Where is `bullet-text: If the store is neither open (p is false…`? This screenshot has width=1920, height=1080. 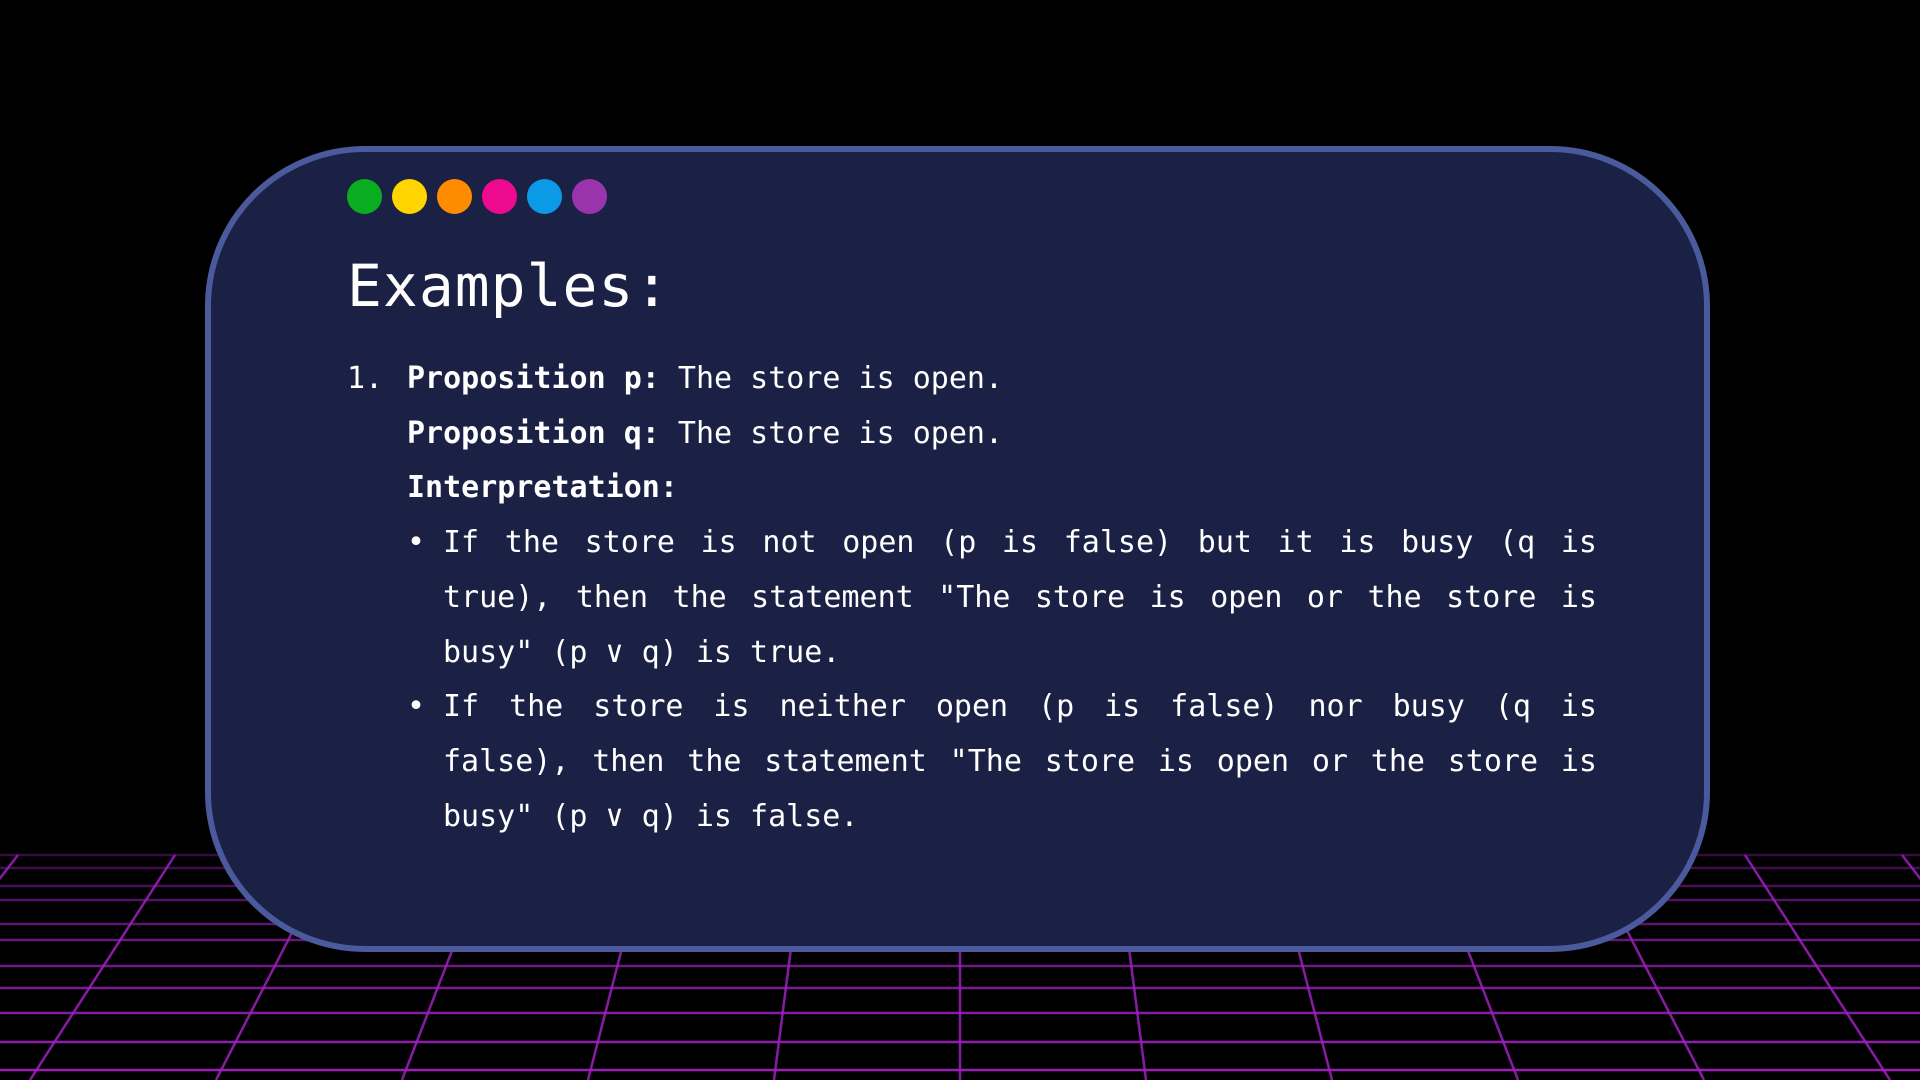 bullet-text: If the store is neither open (p is false… is located at coordinates (1020, 761).